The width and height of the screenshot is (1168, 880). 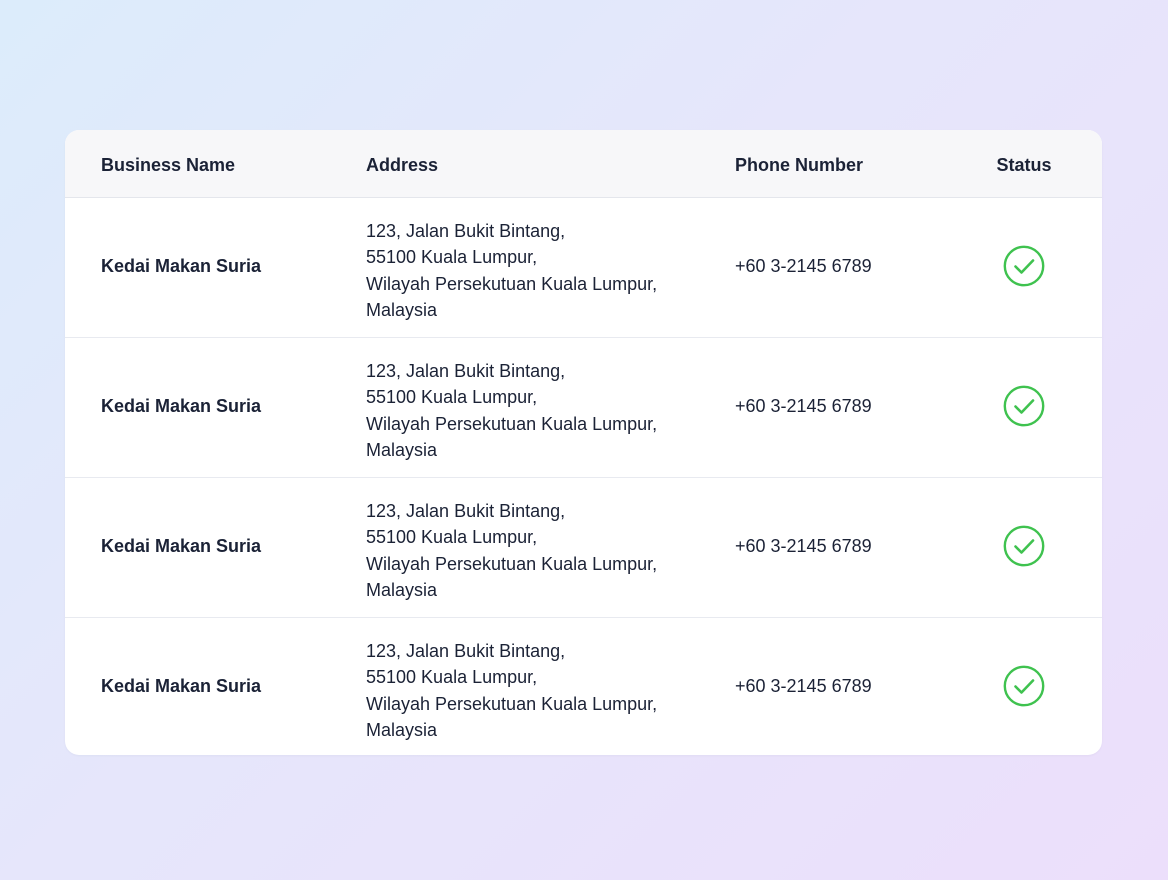 I want to click on header-phone-number: Phone Number, so click(x=799, y=165).